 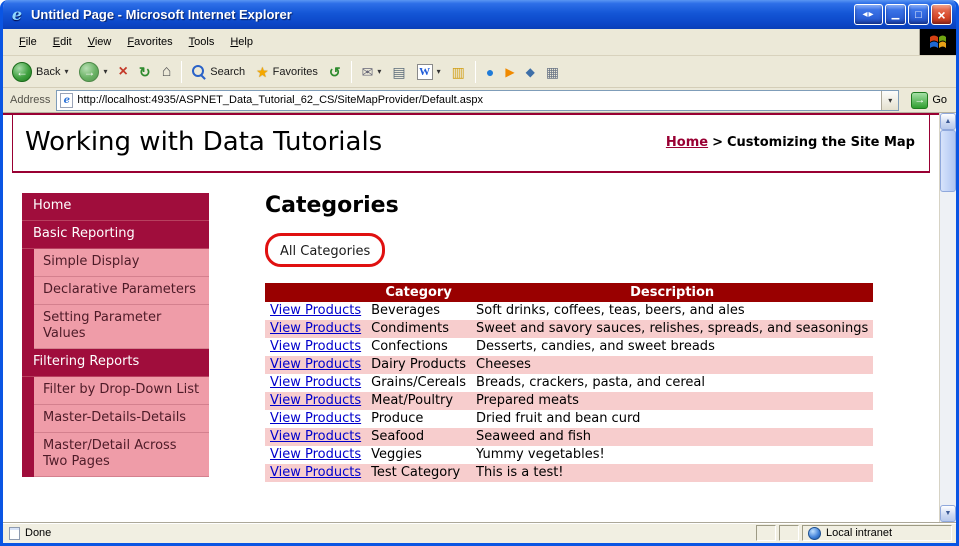 What do you see at coordinates (105, 71) in the screenshot?
I see `forward-dropdown-icon: ▾` at bounding box center [105, 71].